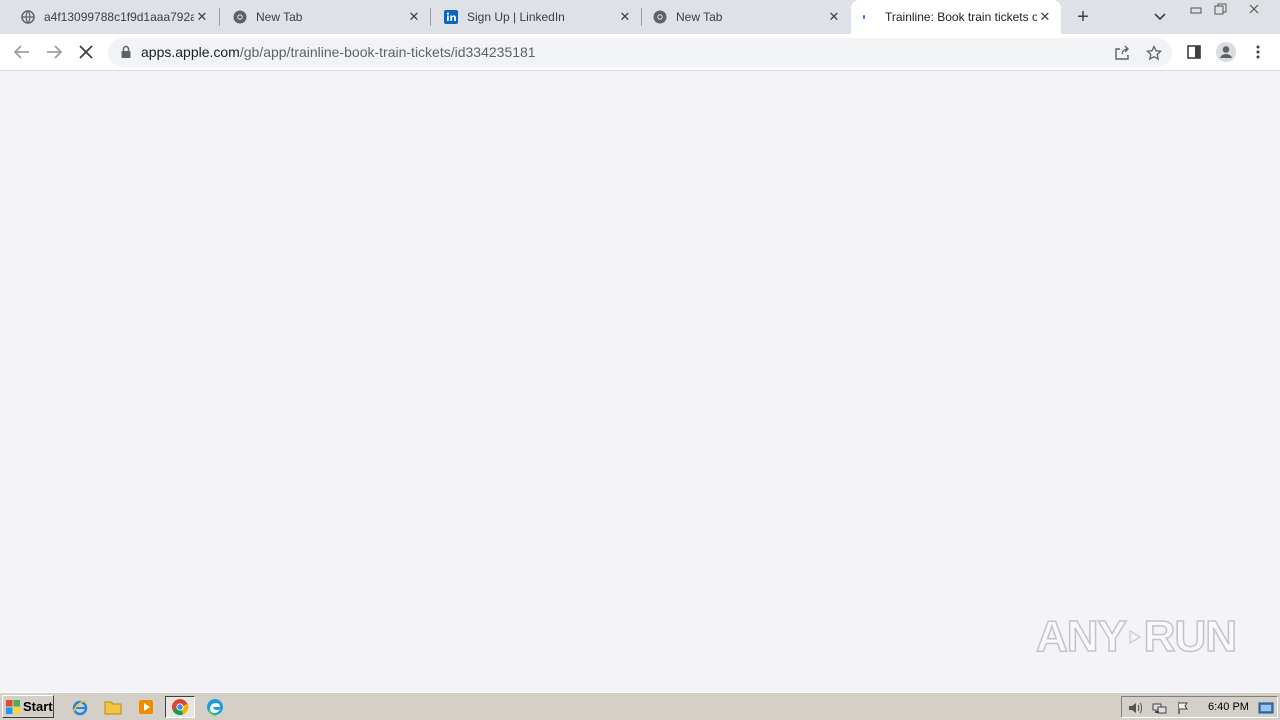 The width and height of the screenshot is (1280, 720). Describe the element at coordinates (1228, 707) in the screenshot. I see `taskbar-clock: 6:40 PM` at that location.